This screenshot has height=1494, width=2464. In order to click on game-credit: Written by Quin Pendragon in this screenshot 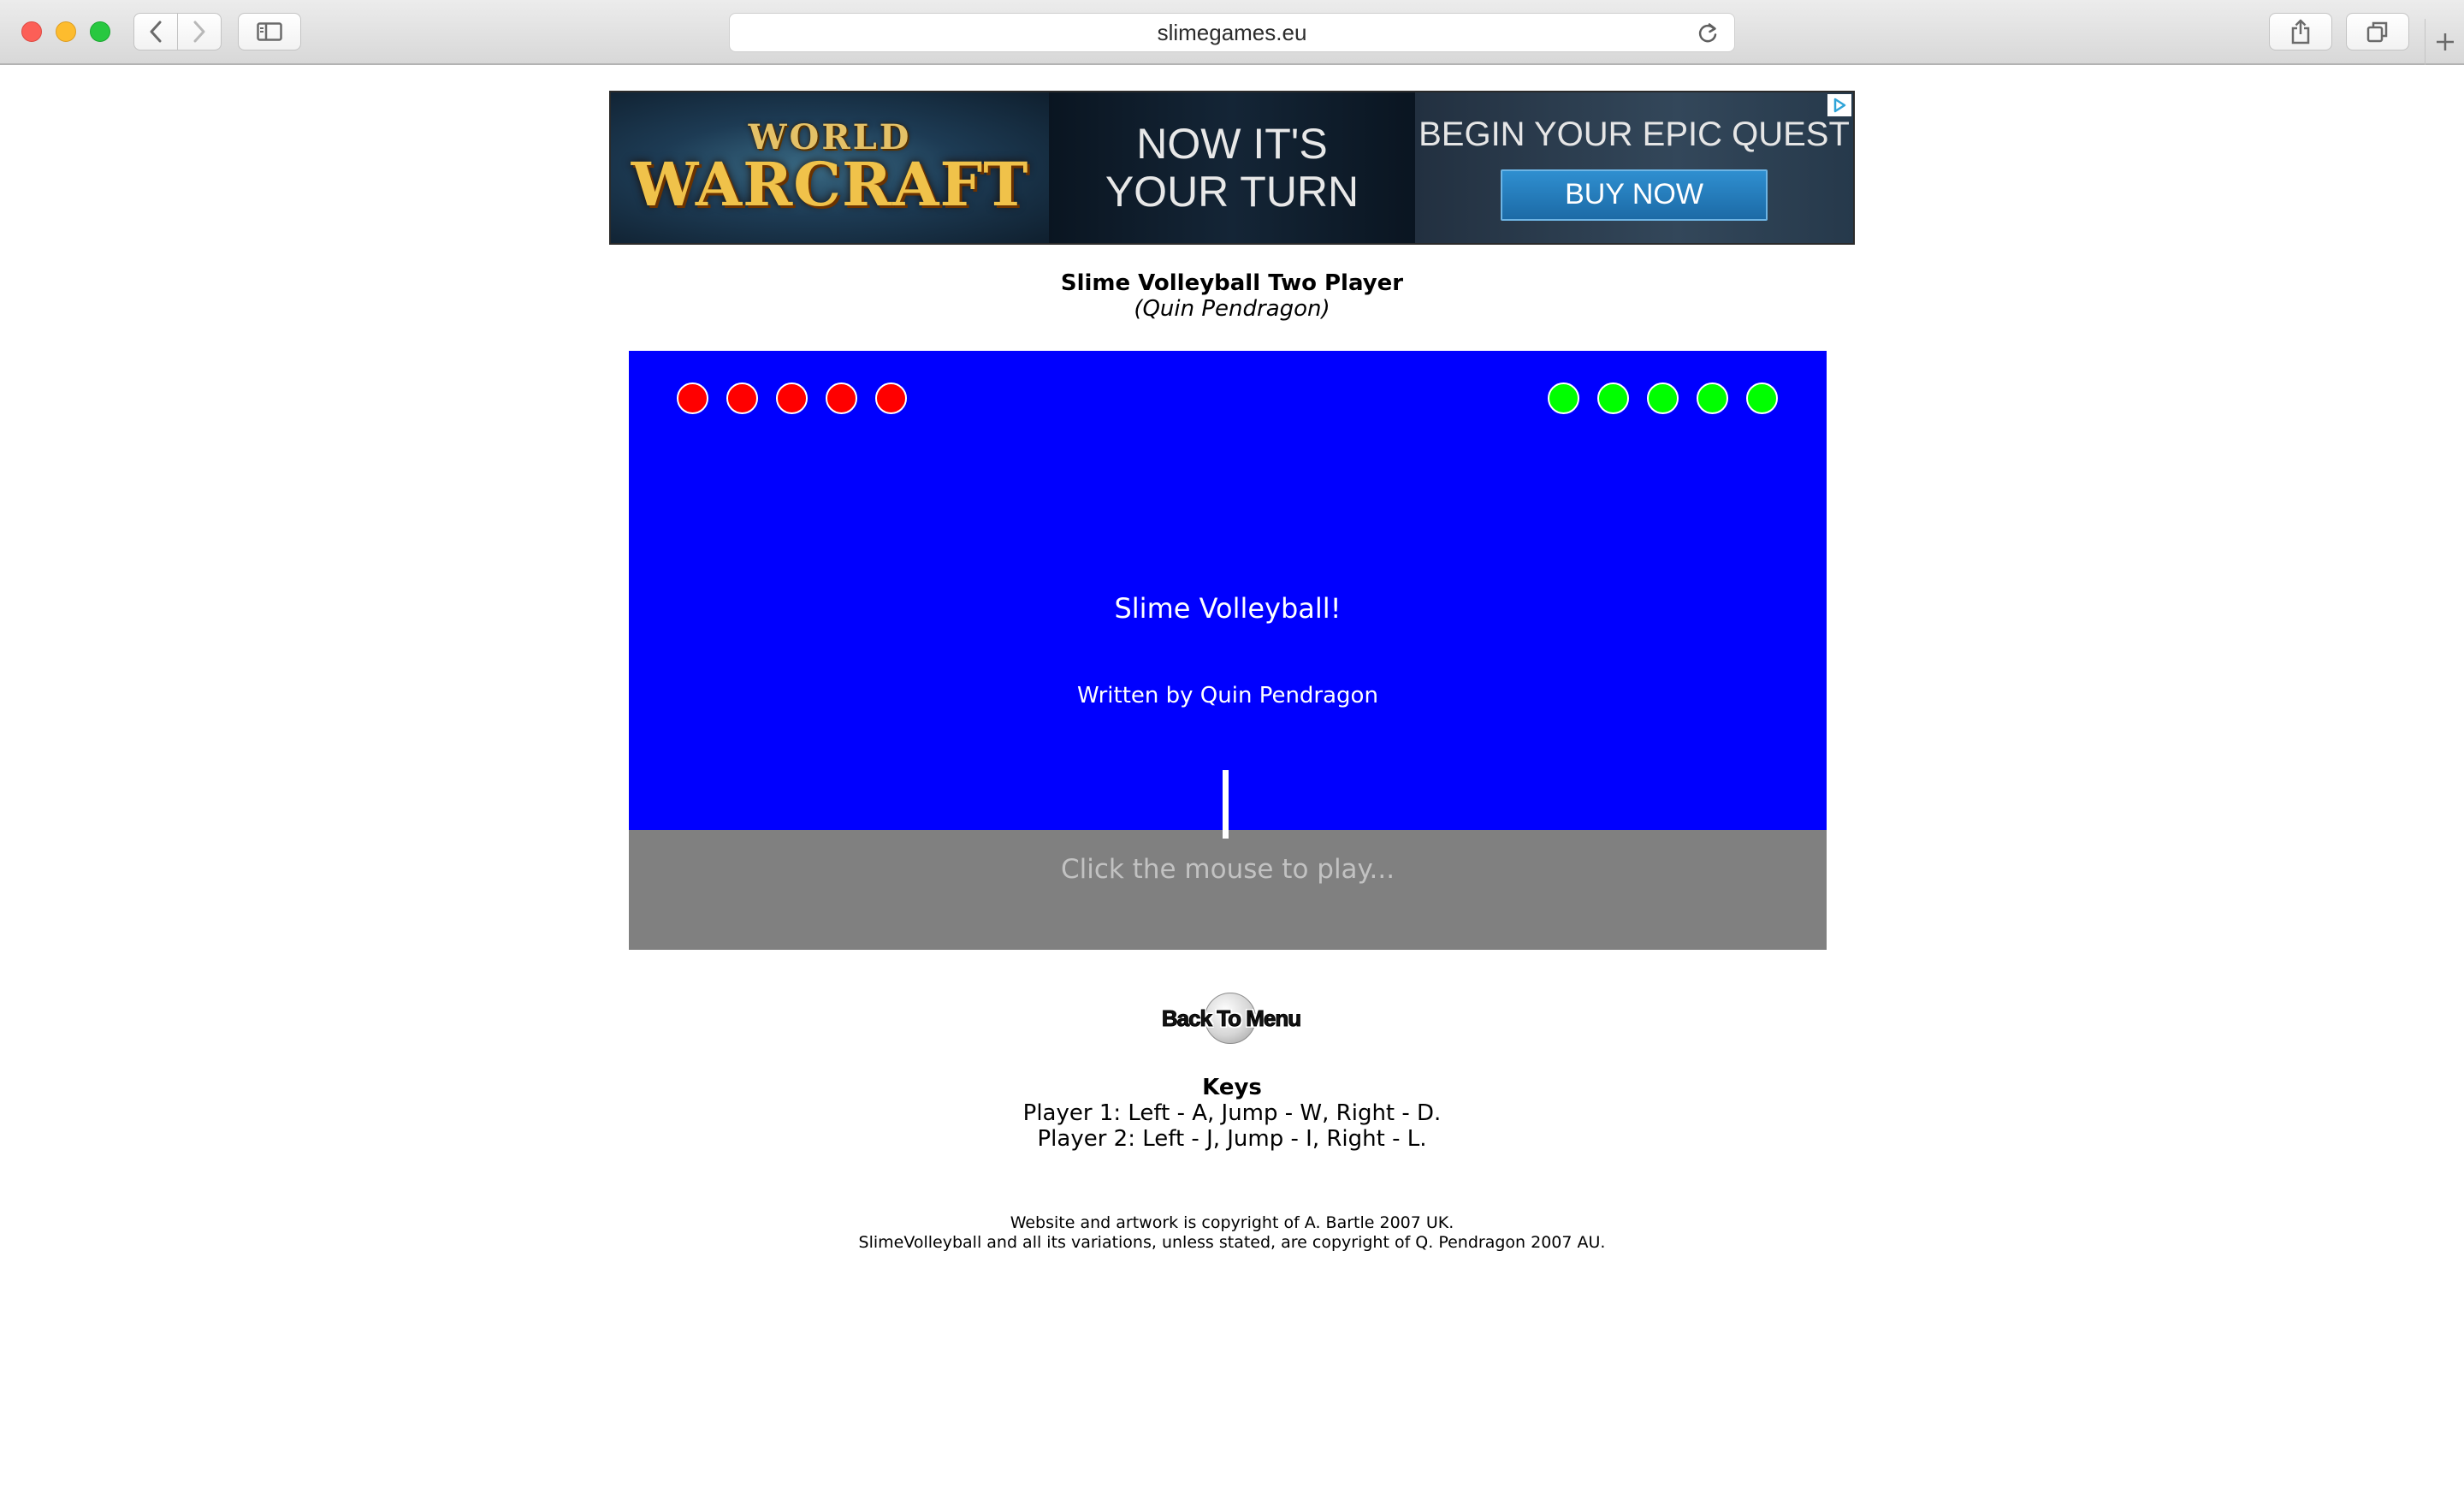, I will do `click(1227, 695)`.